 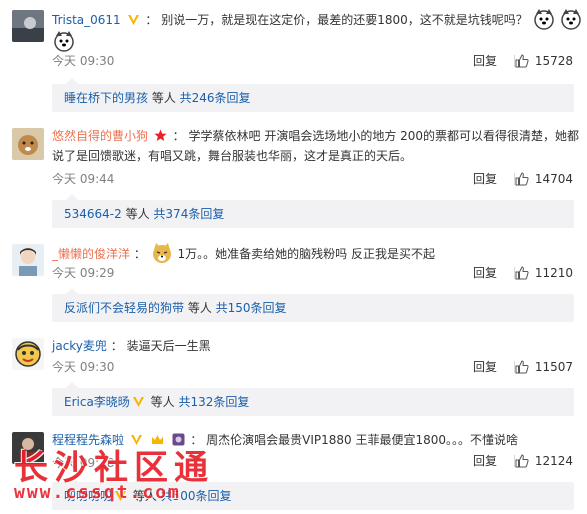 I want to click on username: Trista_0611, so click(x=86, y=20).